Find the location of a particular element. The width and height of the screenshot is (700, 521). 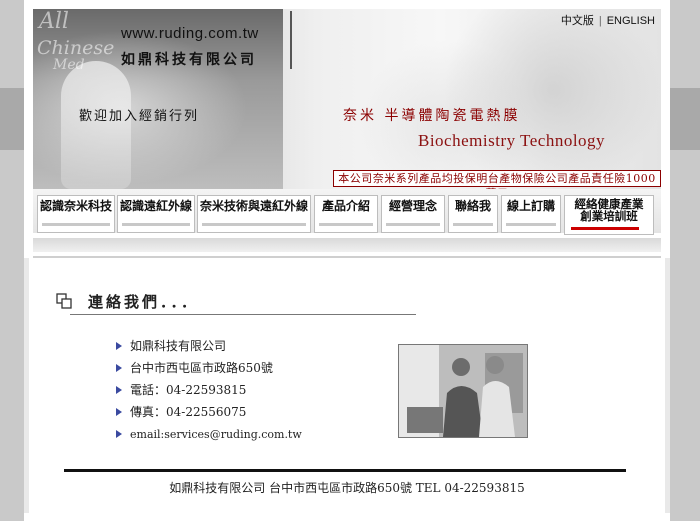

contact-email-item: email:services@ruding.com.tw is located at coordinates (209, 435).